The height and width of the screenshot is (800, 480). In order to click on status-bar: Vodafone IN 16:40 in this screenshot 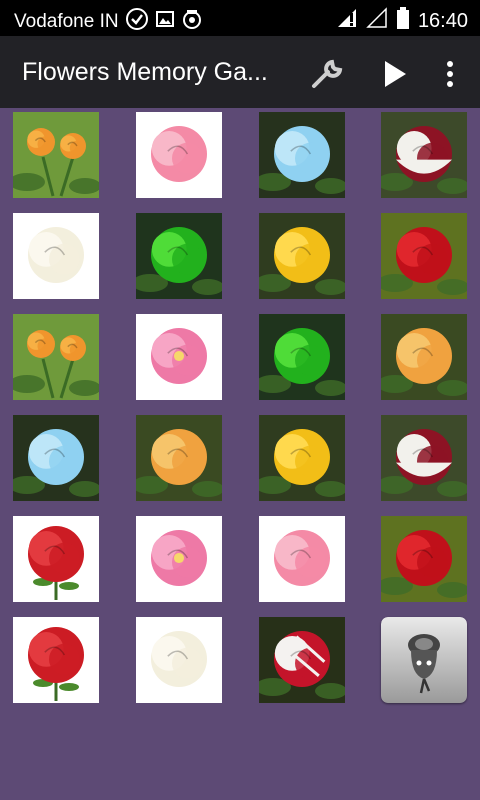, I will do `click(240, 18)`.